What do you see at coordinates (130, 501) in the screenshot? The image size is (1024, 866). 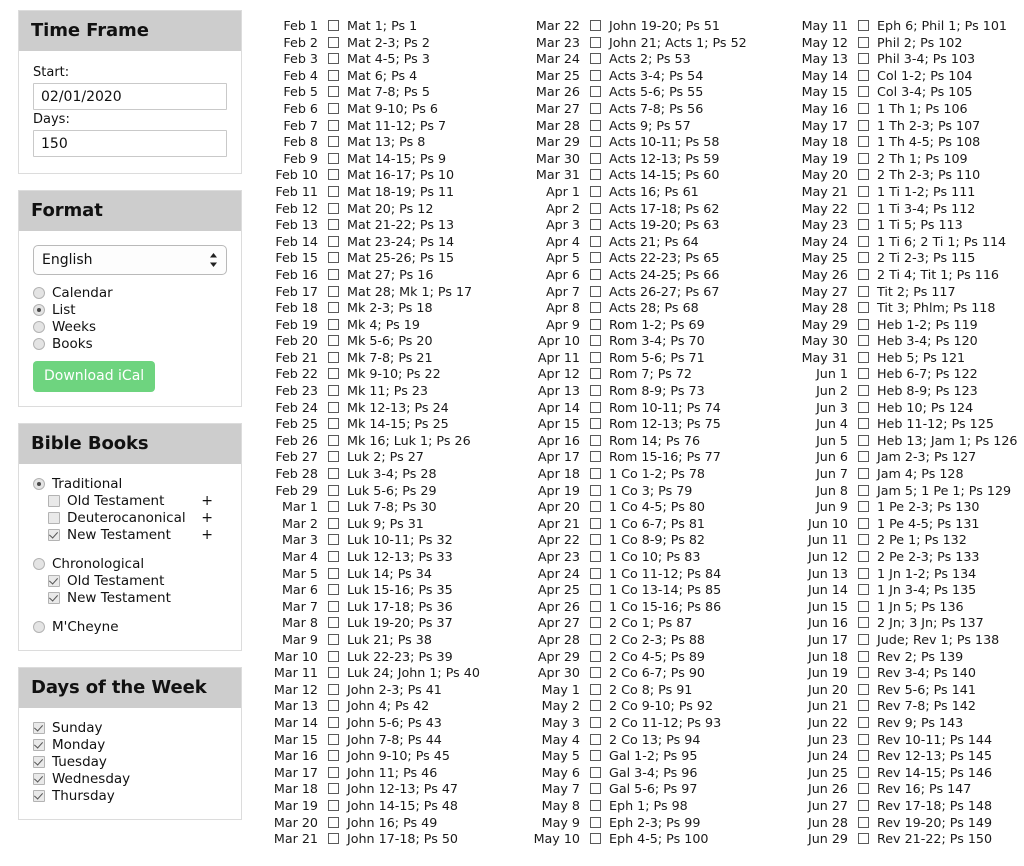 I see `traditional-old-testament-row: Old Testament +` at bounding box center [130, 501].